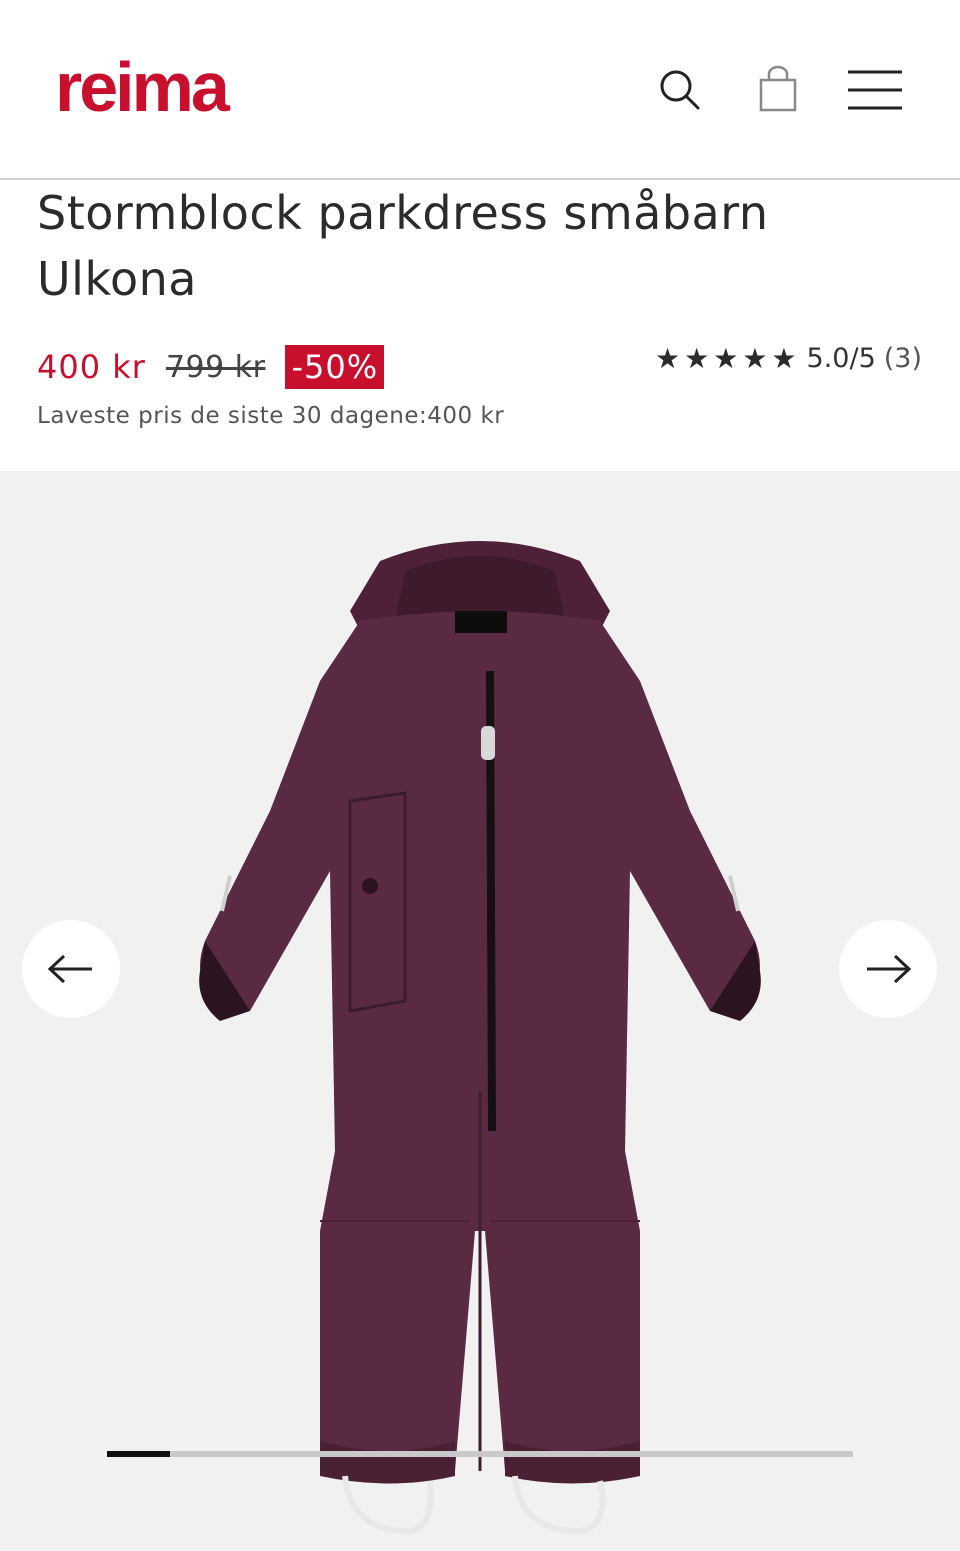  Describe the element at coordinates (142, 87) in the screenshot. I see `reima-logo: reima` at that location.